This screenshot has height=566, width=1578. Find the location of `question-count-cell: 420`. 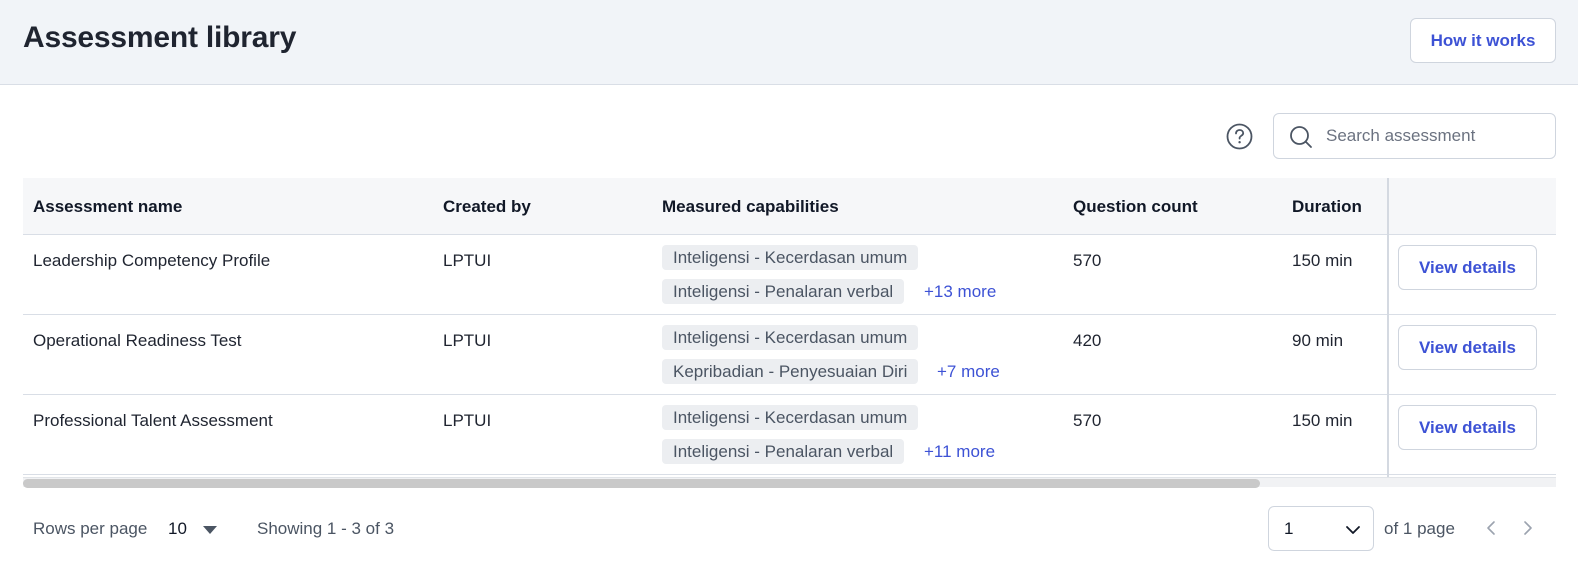

question-count-cell: 420 is located at coordinates (1087, 340).